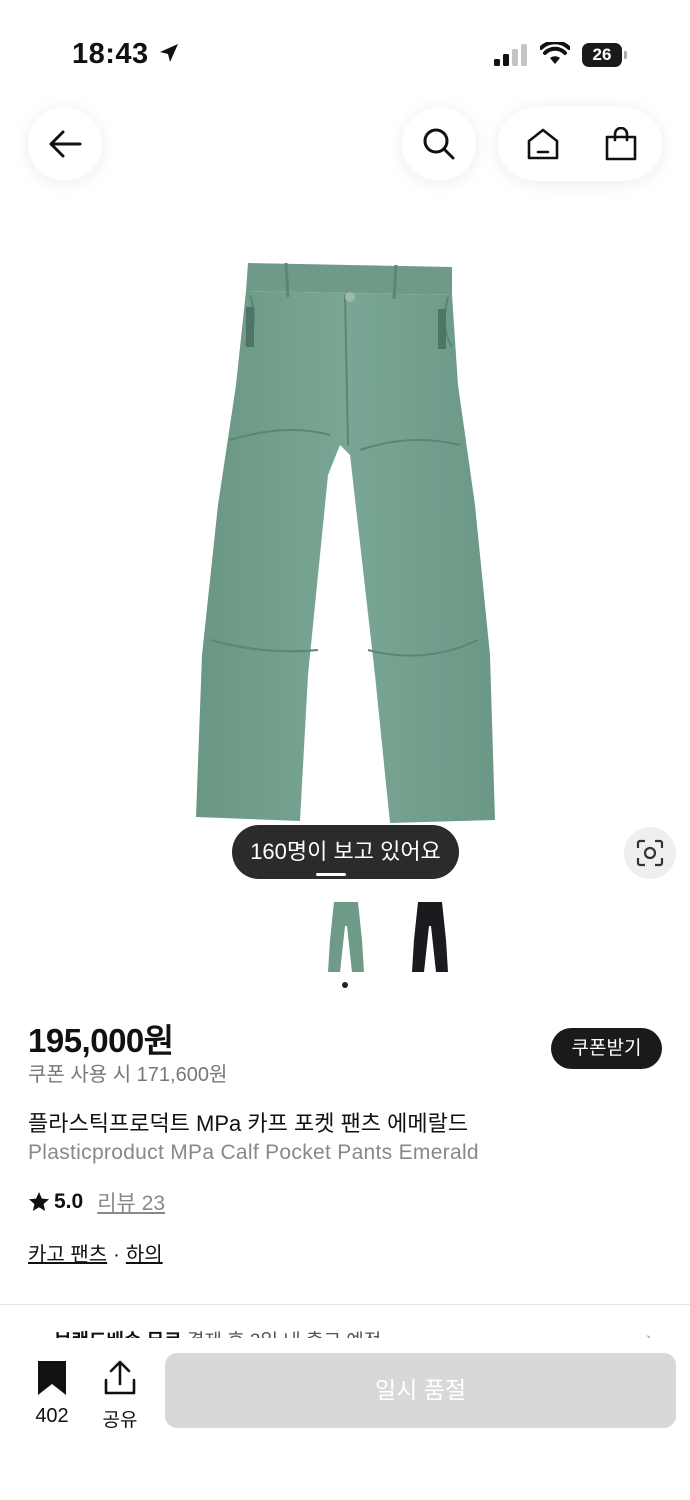  I want to click on arrow-left-icon, so click(65, 144).